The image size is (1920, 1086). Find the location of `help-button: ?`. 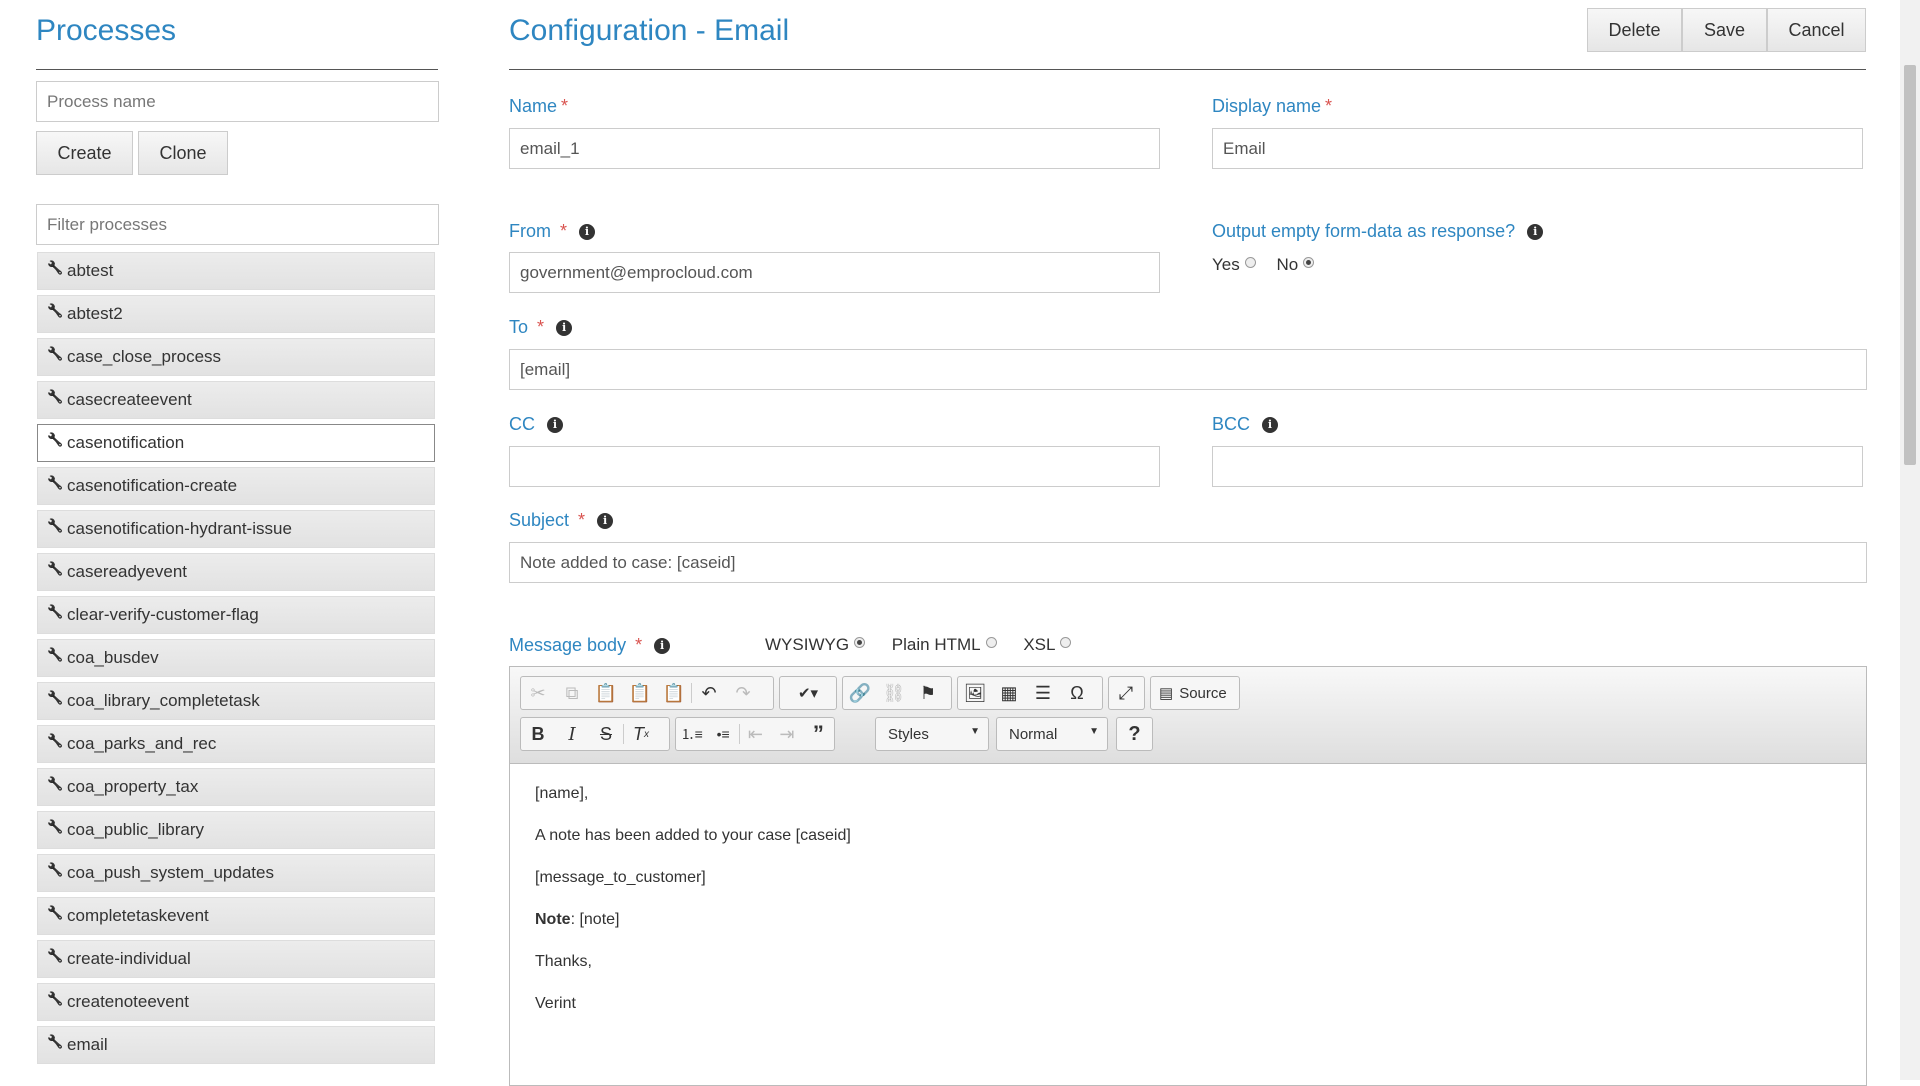

help-button: ? is located at coordinates (1134, 734).